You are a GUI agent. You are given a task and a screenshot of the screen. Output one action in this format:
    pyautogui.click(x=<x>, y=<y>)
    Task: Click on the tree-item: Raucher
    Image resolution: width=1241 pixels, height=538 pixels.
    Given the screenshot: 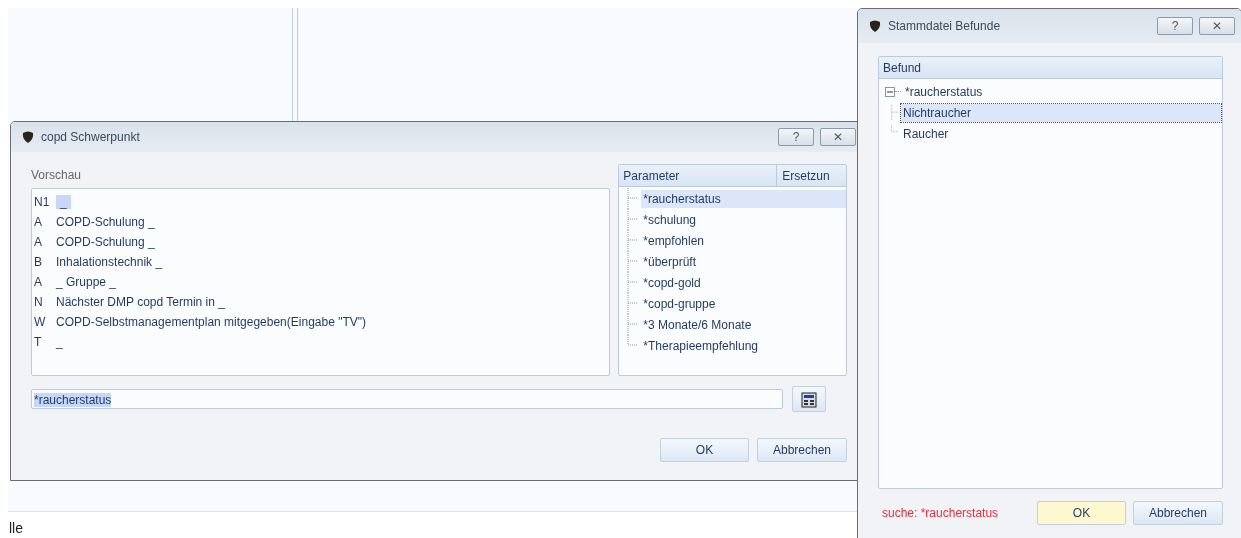 What is the action you would take?
    pyautogui.click(x=926, y=133)
    